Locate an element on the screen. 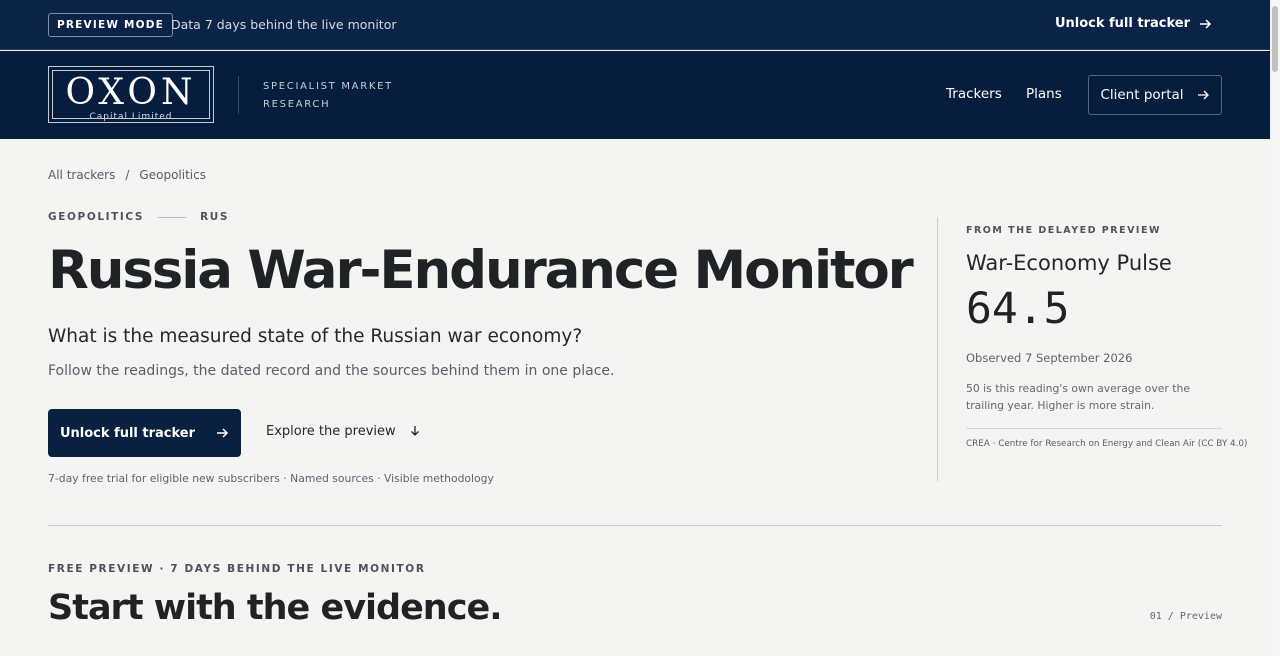 The height and width of the screenshot is (656, 1280). category-label: GEOPOLITICS is located at coordinates (96, 217).